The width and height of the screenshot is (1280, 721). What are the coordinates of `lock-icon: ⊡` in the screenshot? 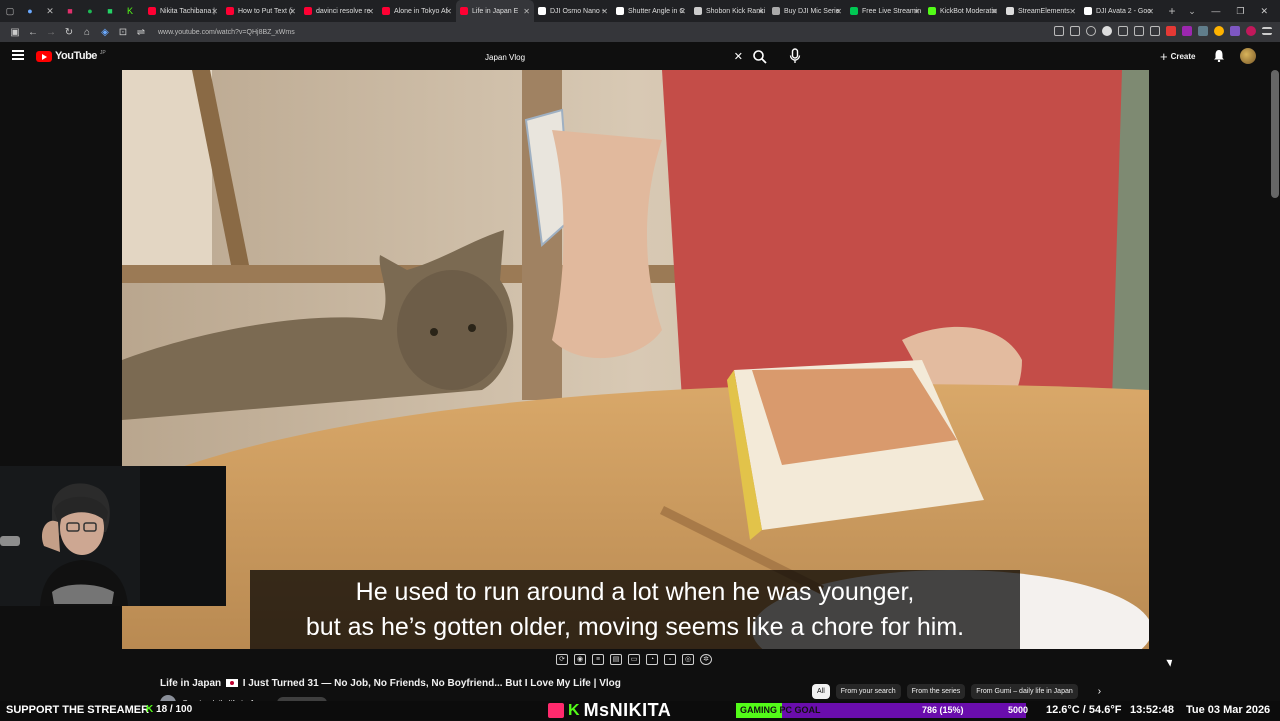 It's located at (123, 32).